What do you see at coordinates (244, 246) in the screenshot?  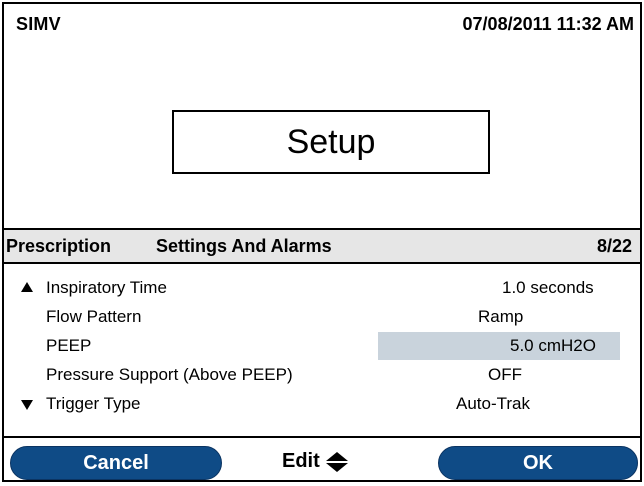 I see `tab-settings-and-alarms: Settings And Alarms` at bounding box center [244, 246].